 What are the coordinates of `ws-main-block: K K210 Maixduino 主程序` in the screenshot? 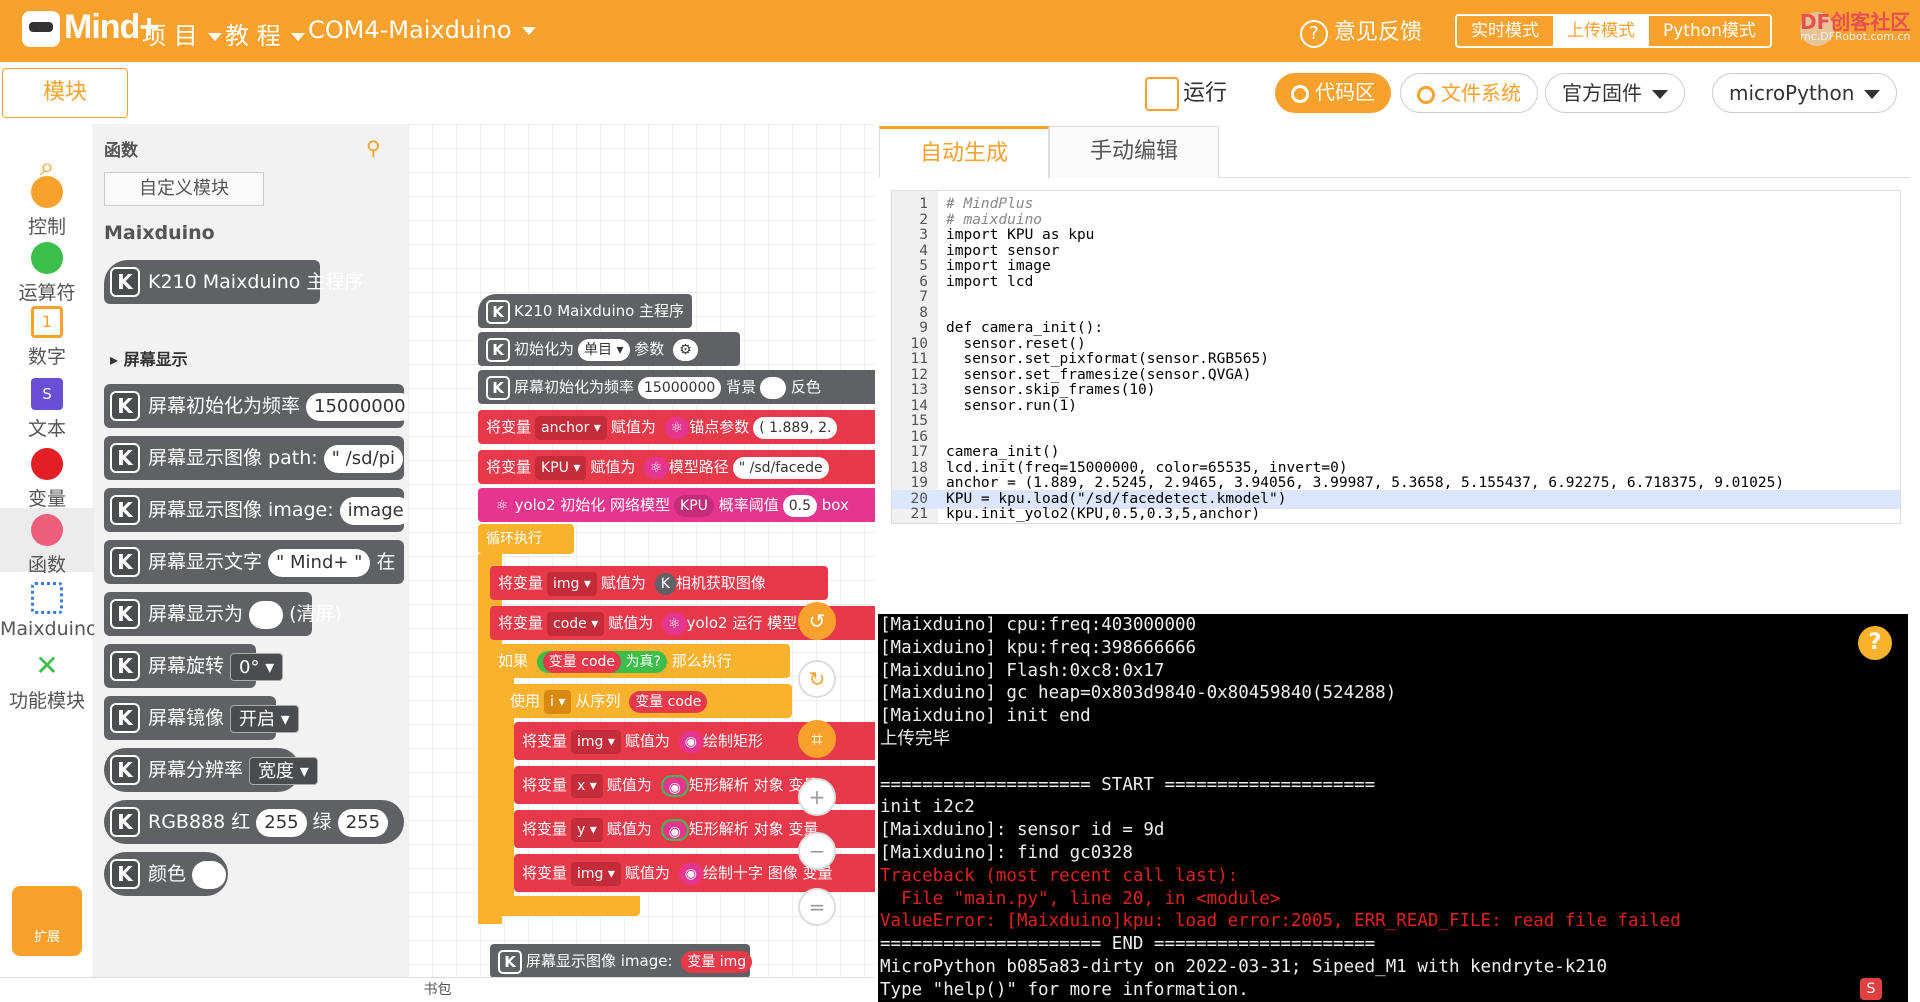 It's located at (585, 311).